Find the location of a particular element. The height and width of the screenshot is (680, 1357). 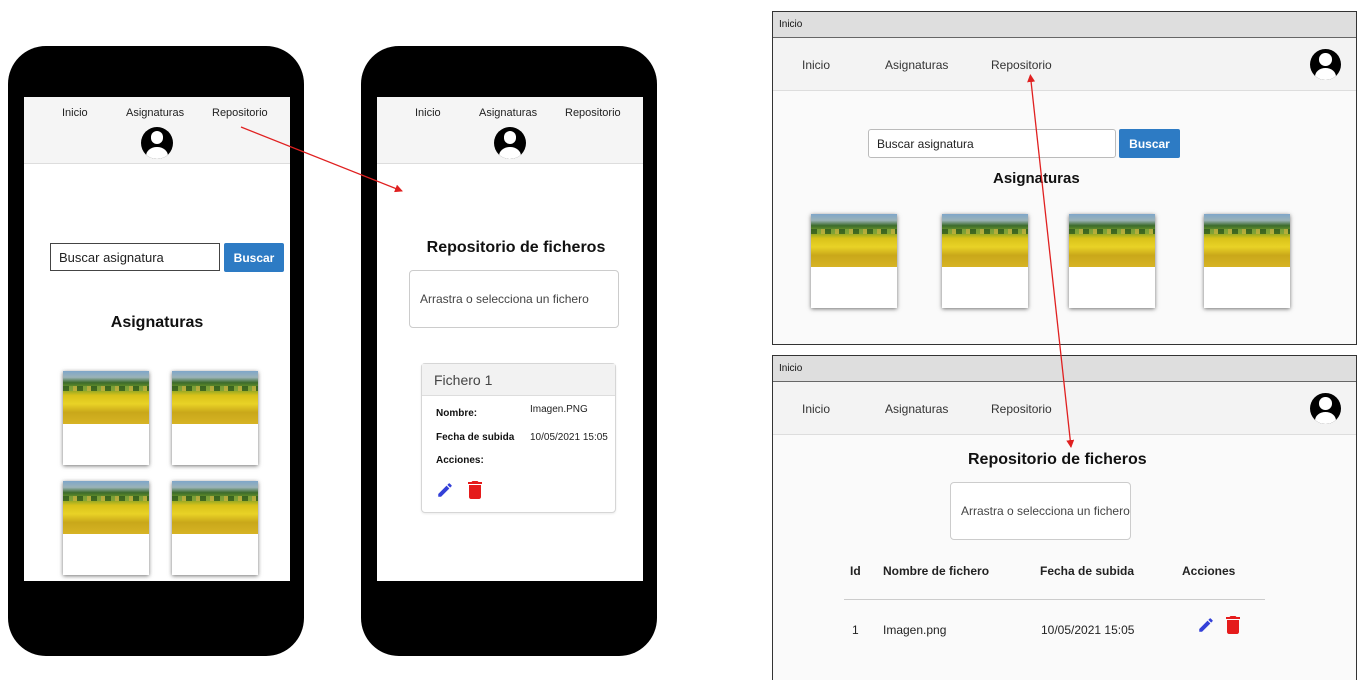

arrow-mobile-repositorio-to-repository is located at coordinates (321, 159).